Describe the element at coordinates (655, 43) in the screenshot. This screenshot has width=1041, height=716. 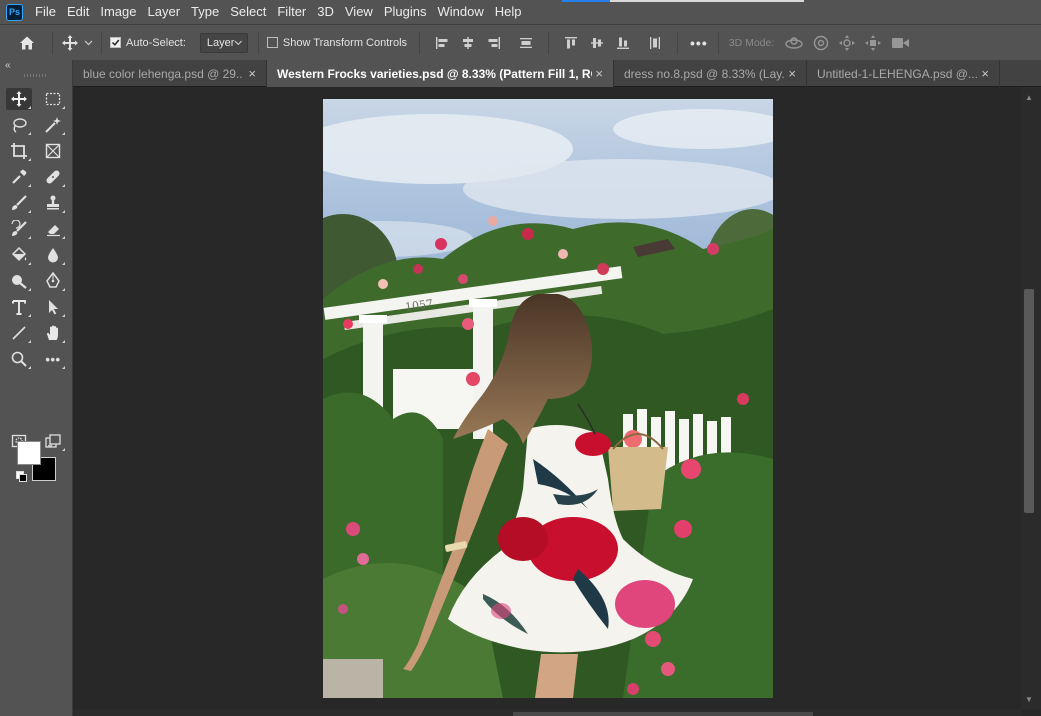
I see `align-horizontal-distribute-icon` at that location.